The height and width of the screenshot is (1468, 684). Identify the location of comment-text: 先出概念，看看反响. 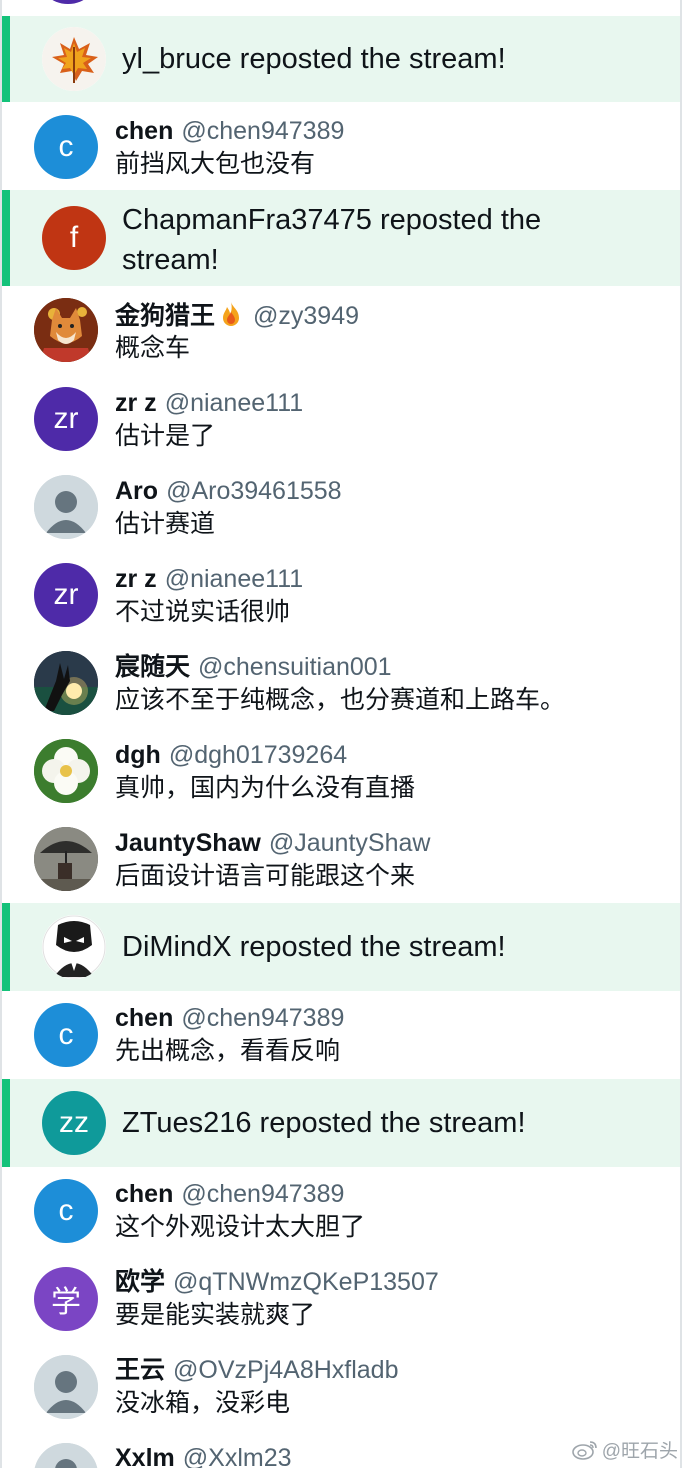
(228, 1051).